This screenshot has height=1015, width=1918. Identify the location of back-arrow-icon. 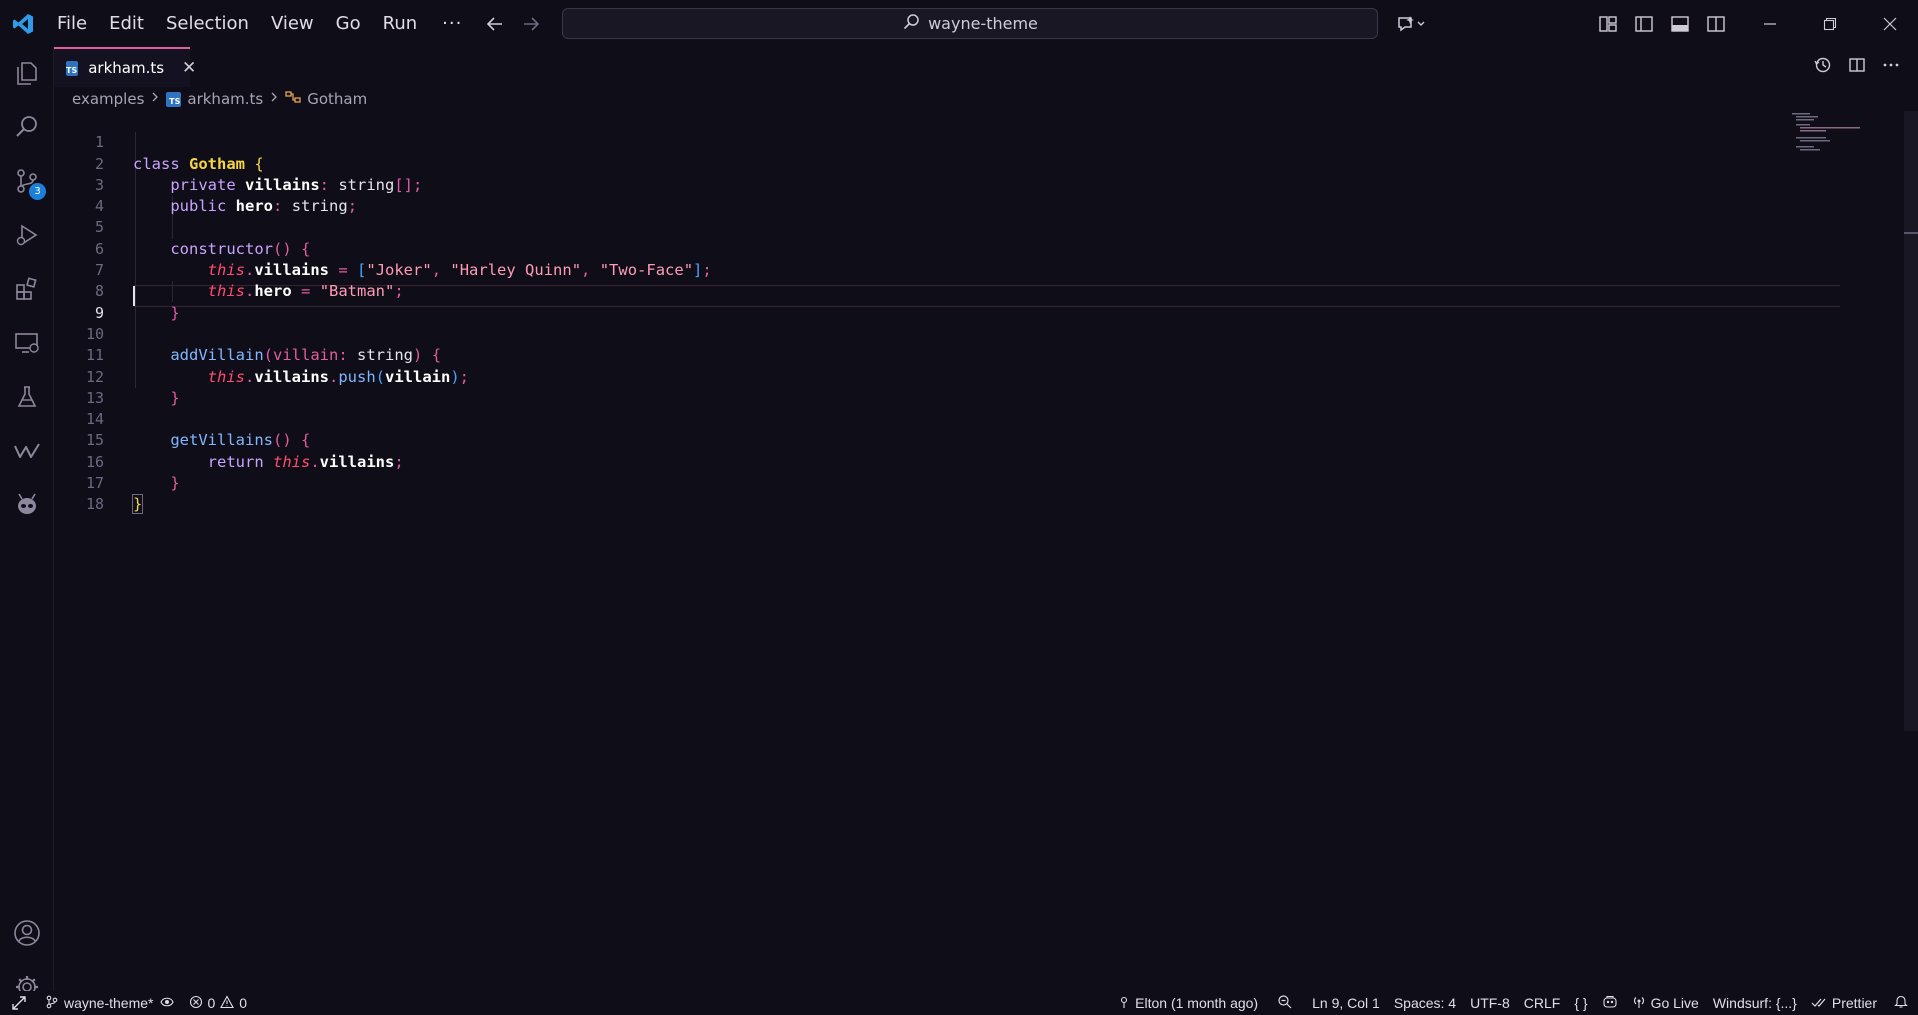
(495, 24).